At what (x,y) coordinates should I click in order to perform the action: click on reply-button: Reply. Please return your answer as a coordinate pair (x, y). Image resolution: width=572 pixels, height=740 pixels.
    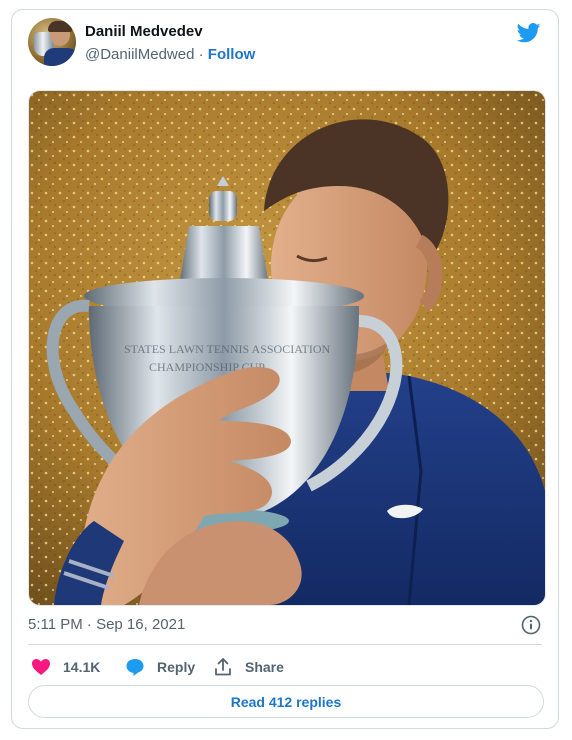
    Looking at the image, I should click on (160, 667).